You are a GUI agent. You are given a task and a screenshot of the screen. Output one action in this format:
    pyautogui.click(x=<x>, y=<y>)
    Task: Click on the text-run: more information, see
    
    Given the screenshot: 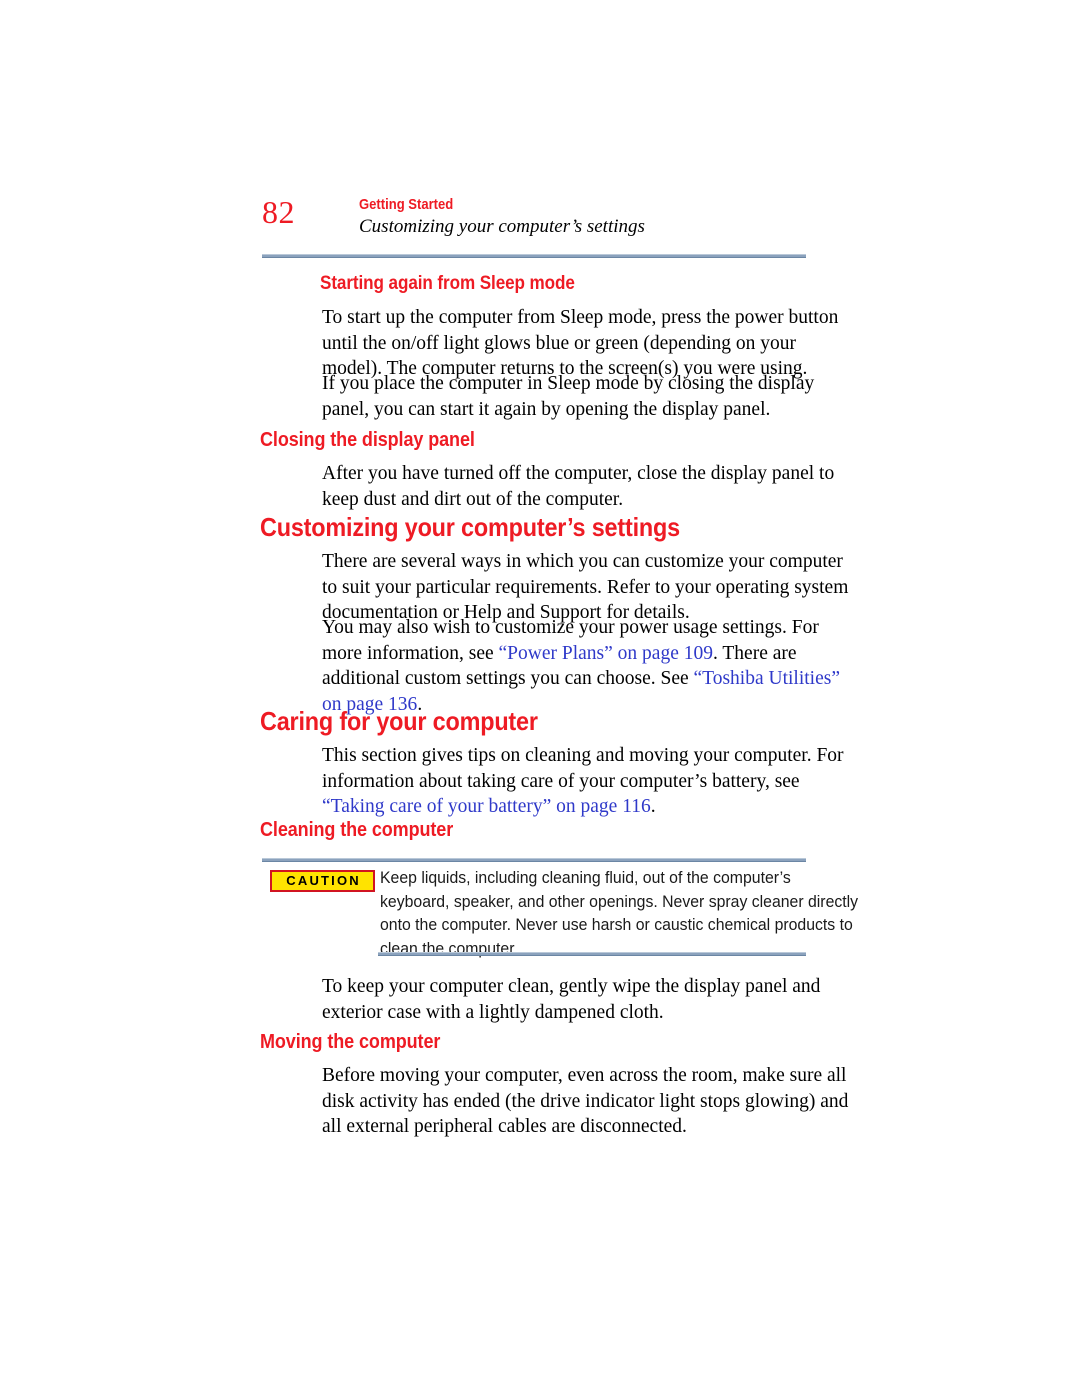 What is the action you would take?
    pyautogui.click(x=410, y=653)
    